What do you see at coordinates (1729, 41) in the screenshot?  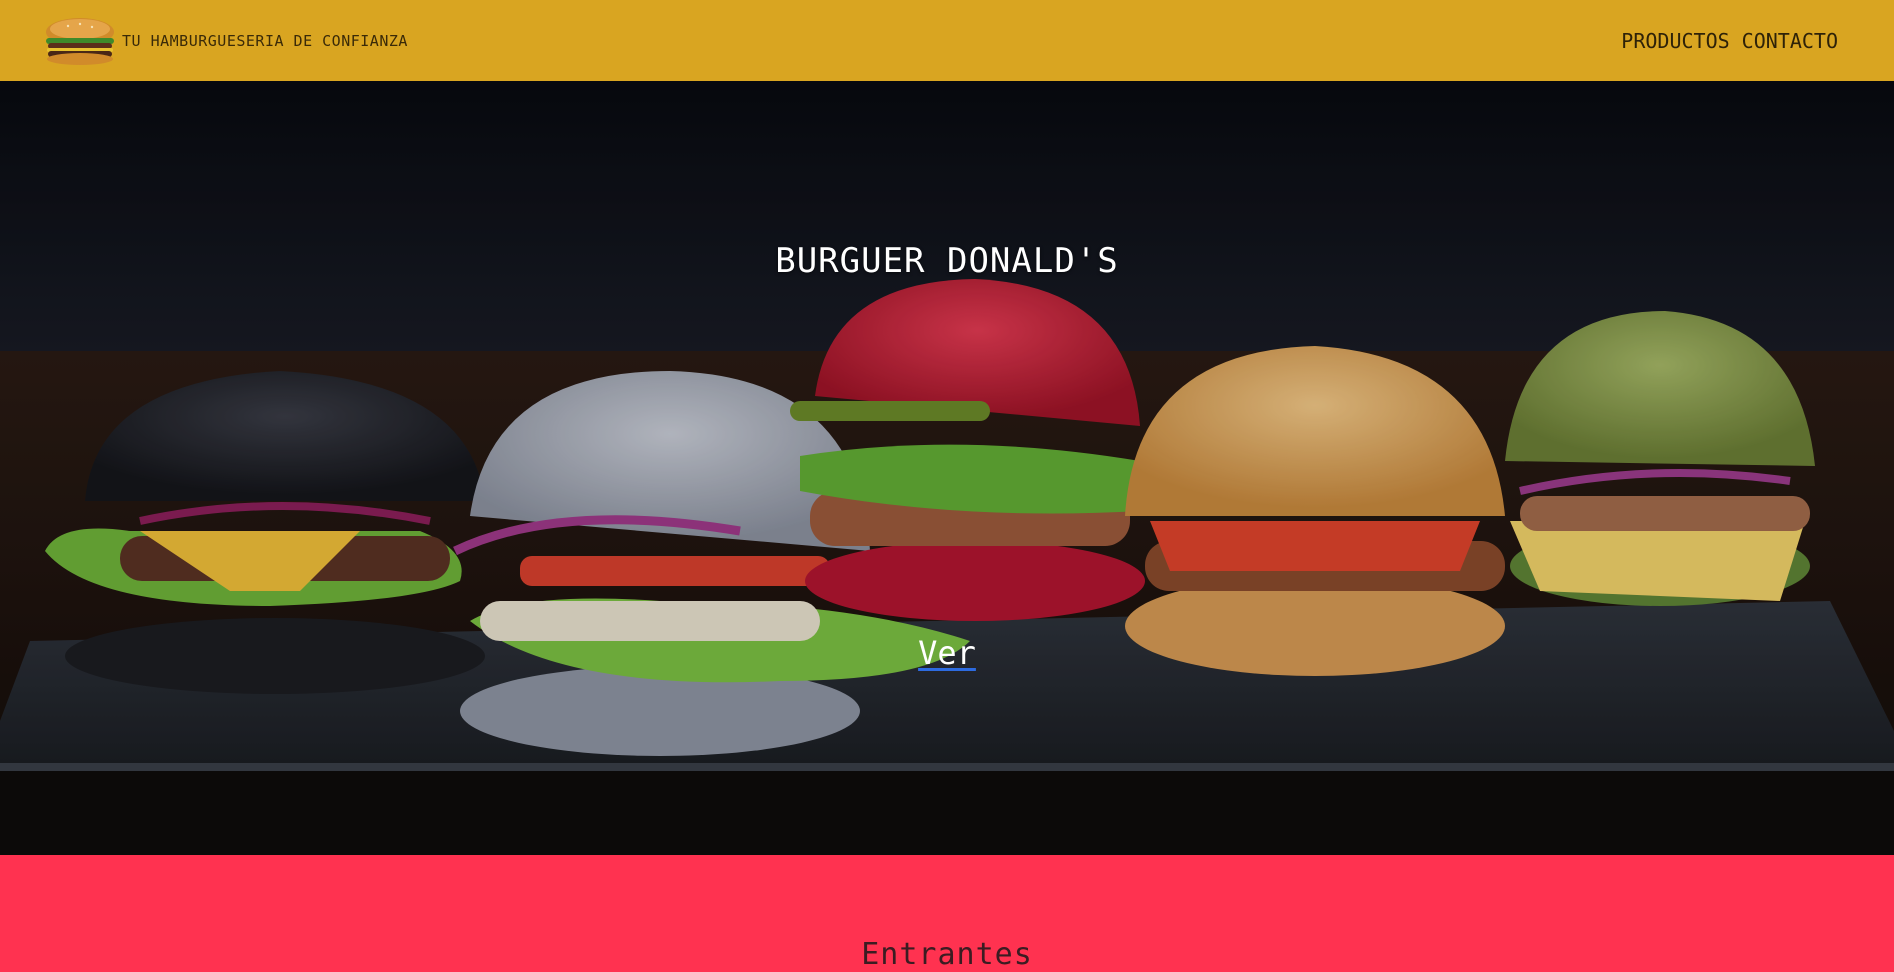 I see `main-nav: PRODUCTOS CONTACTO` at bounding box center [1729, 41].